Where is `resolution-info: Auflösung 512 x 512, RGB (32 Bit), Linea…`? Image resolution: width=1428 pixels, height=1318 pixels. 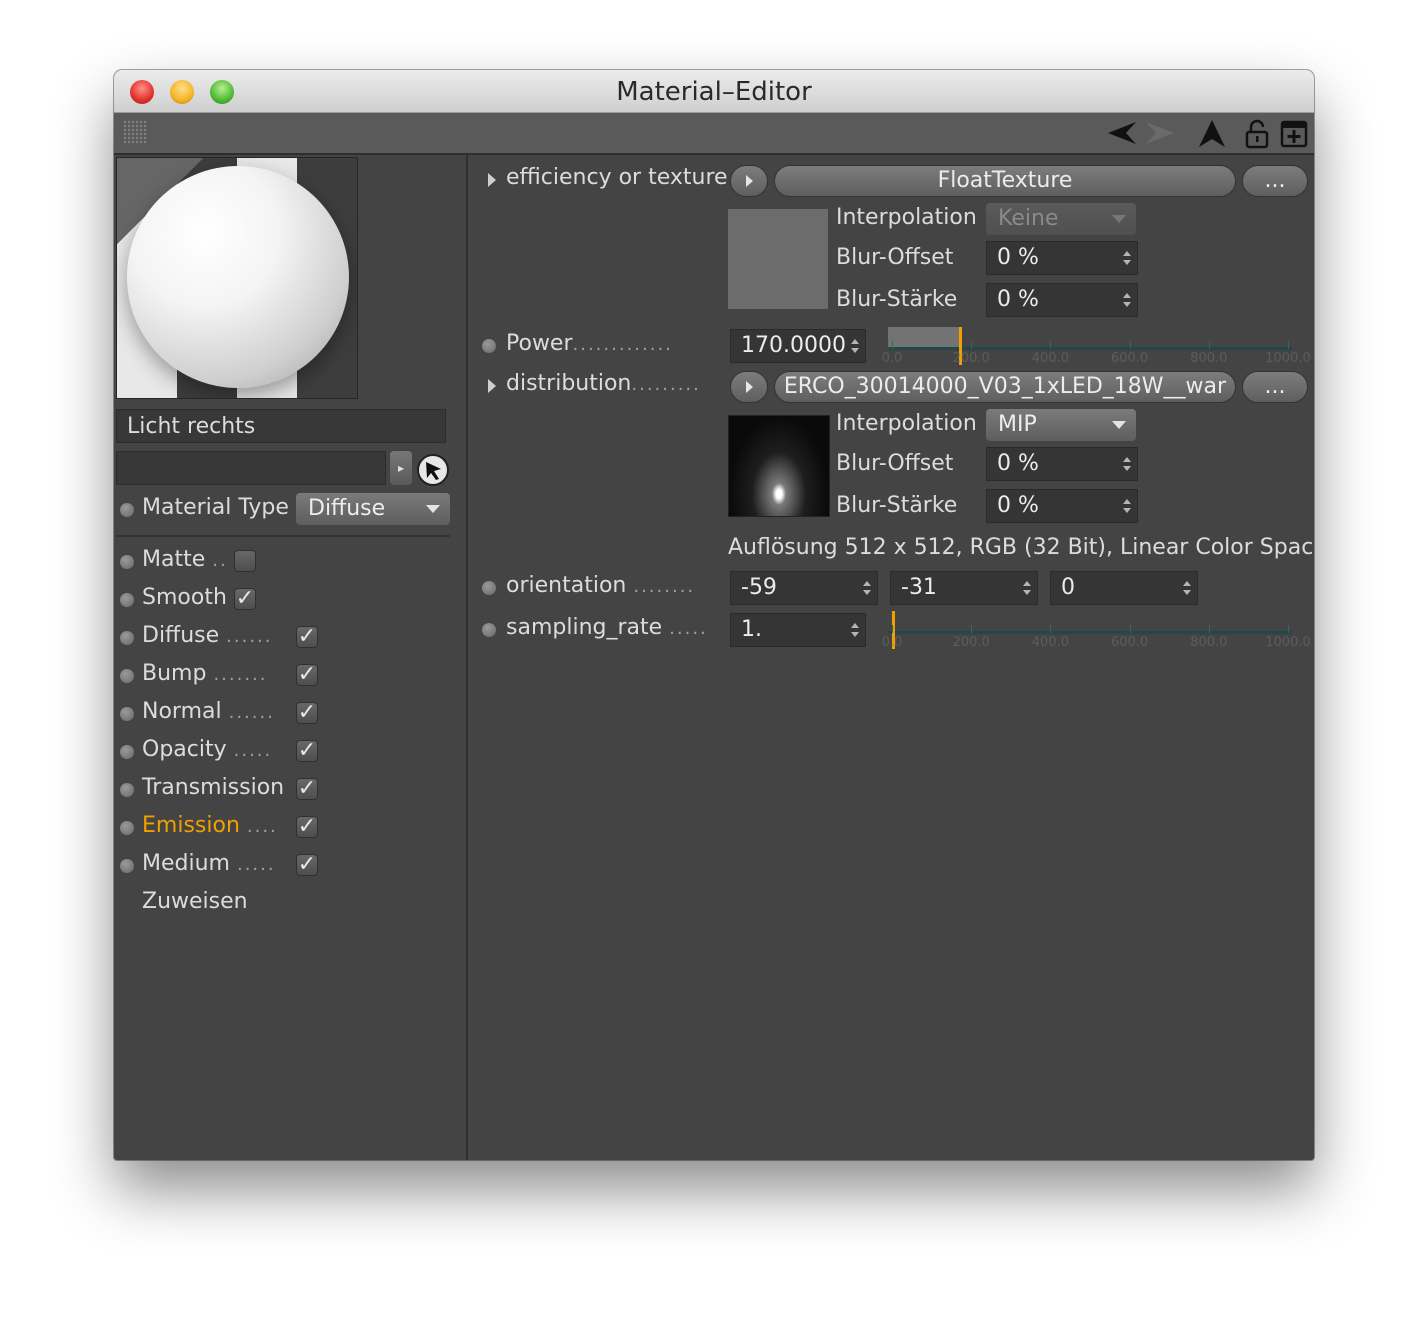 resolution-info: Auflösung 512 x 512, RGB (32 Bit), Linea… is located at coordinates (1021, 547).